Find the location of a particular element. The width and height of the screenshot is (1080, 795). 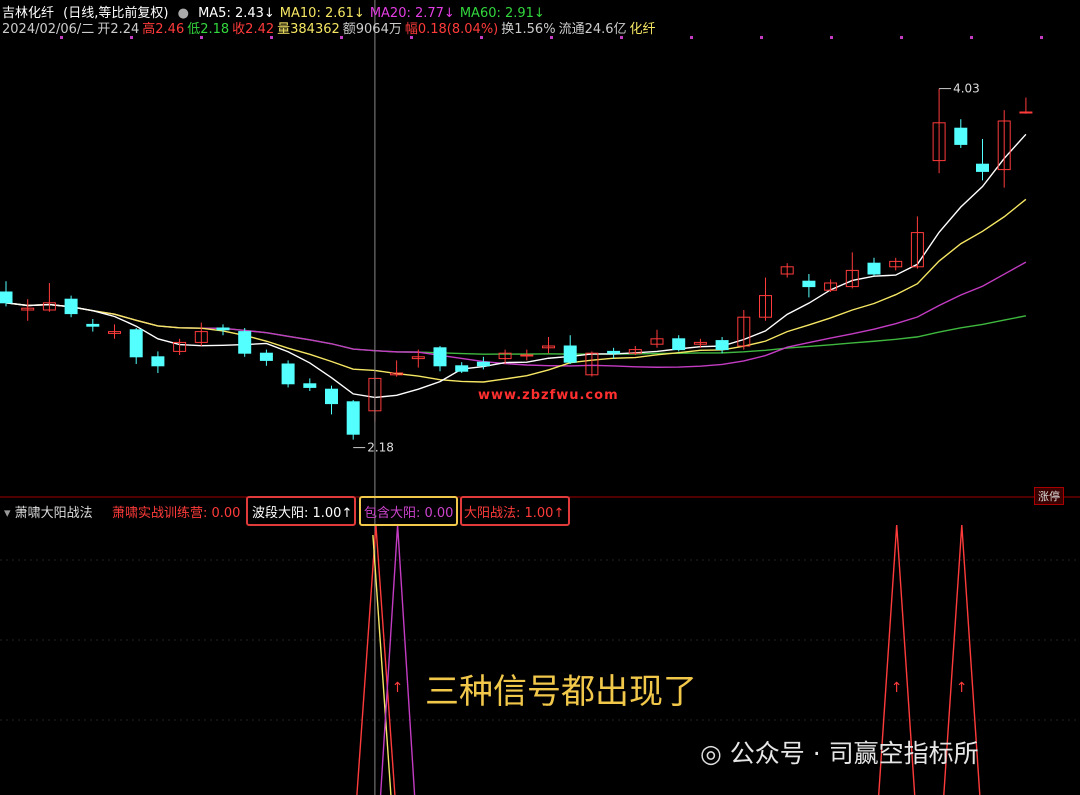

quote-item: 收2.42 is located at coordinates (253, 29).